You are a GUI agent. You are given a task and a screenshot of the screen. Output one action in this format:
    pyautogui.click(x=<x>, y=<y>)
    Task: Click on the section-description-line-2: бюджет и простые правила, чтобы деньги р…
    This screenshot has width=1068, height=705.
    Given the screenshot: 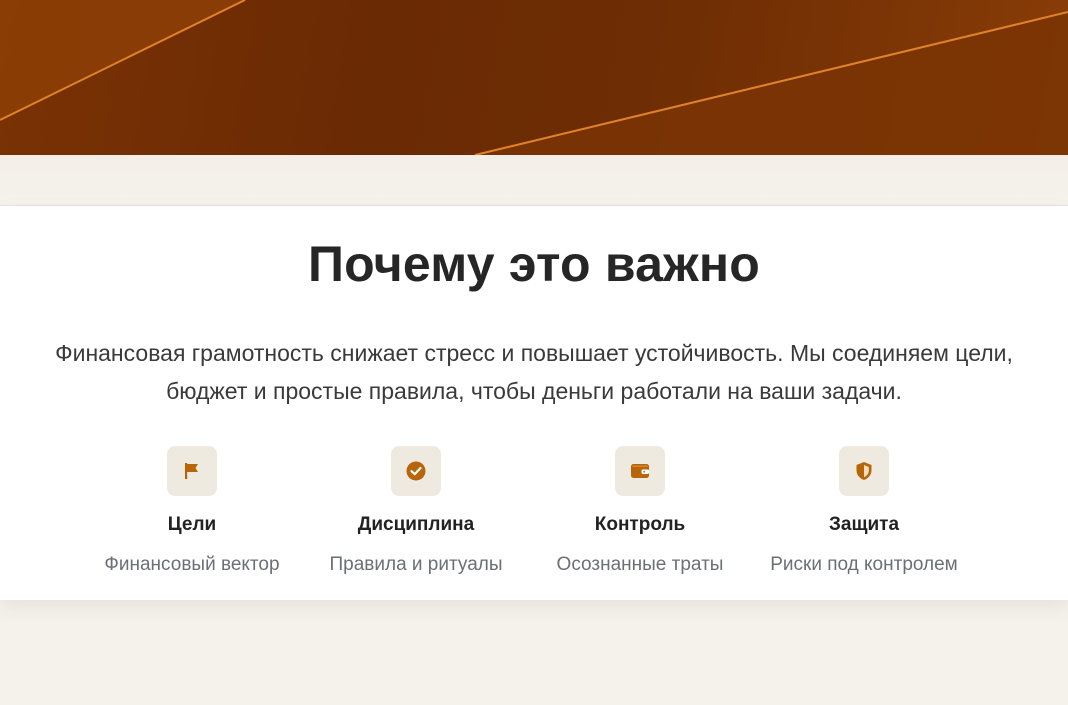 What is the action you would take?
    pyautogui.click(x=534, y=391)
    